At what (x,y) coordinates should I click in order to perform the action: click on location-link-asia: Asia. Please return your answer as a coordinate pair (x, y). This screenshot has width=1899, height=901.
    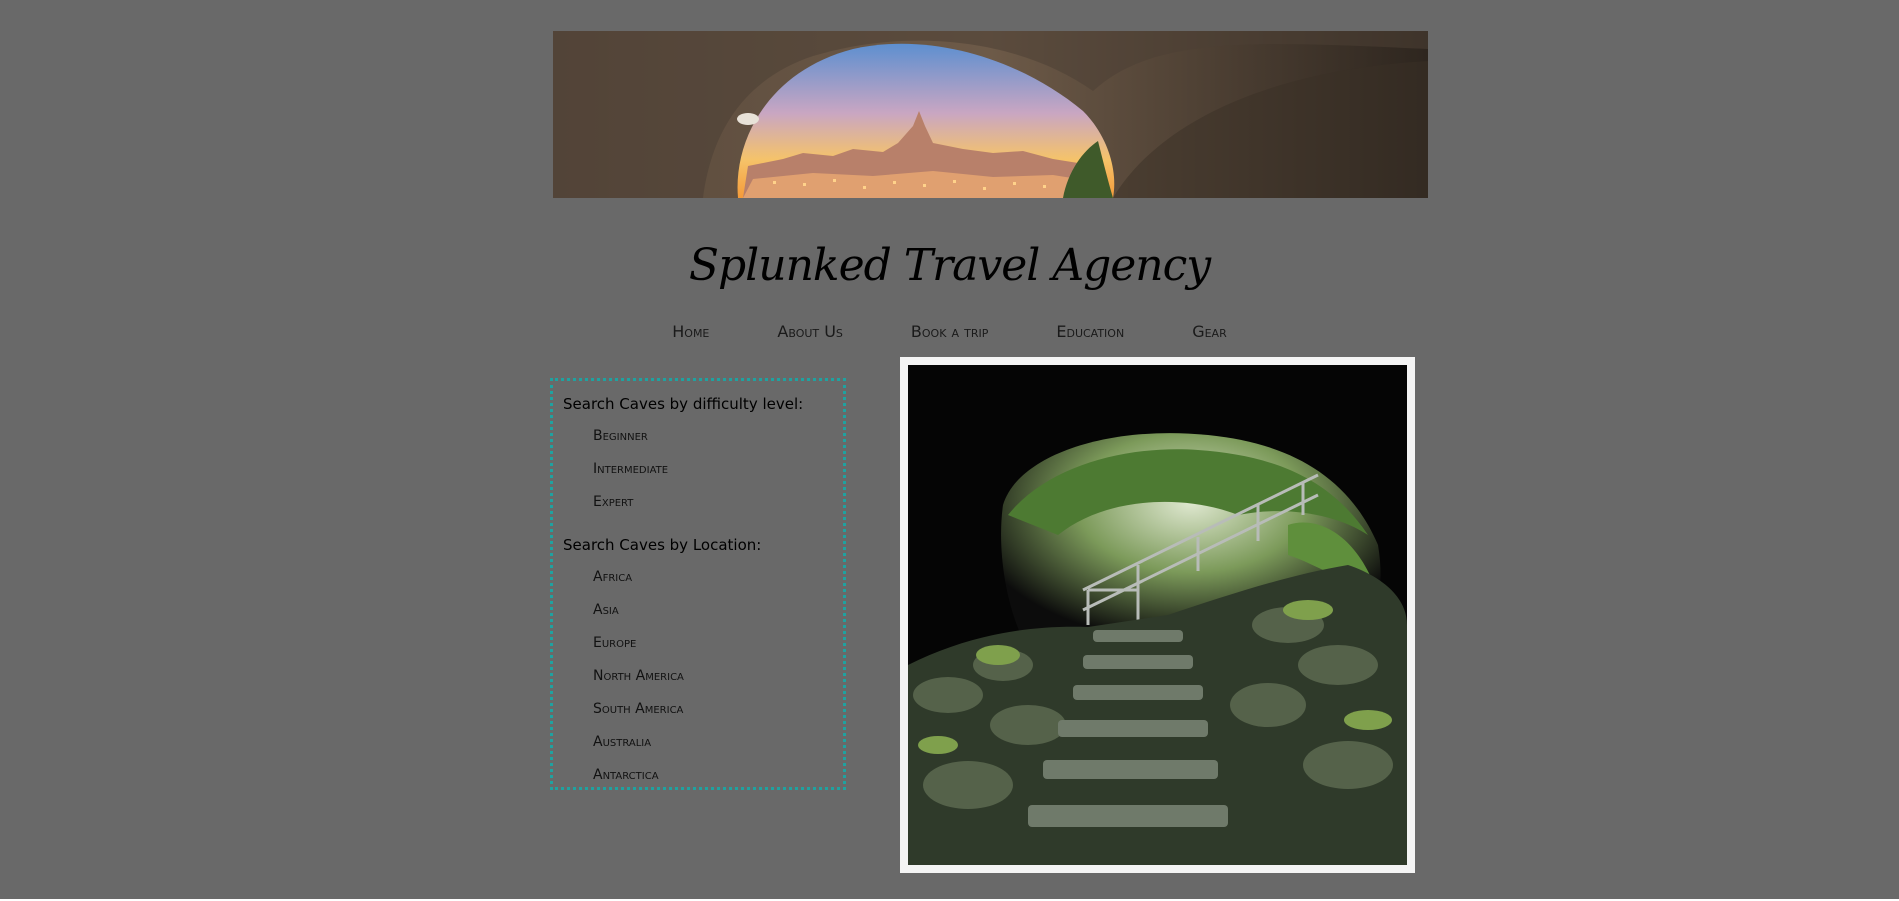
    Looking at the image, I should click on (606, 610).